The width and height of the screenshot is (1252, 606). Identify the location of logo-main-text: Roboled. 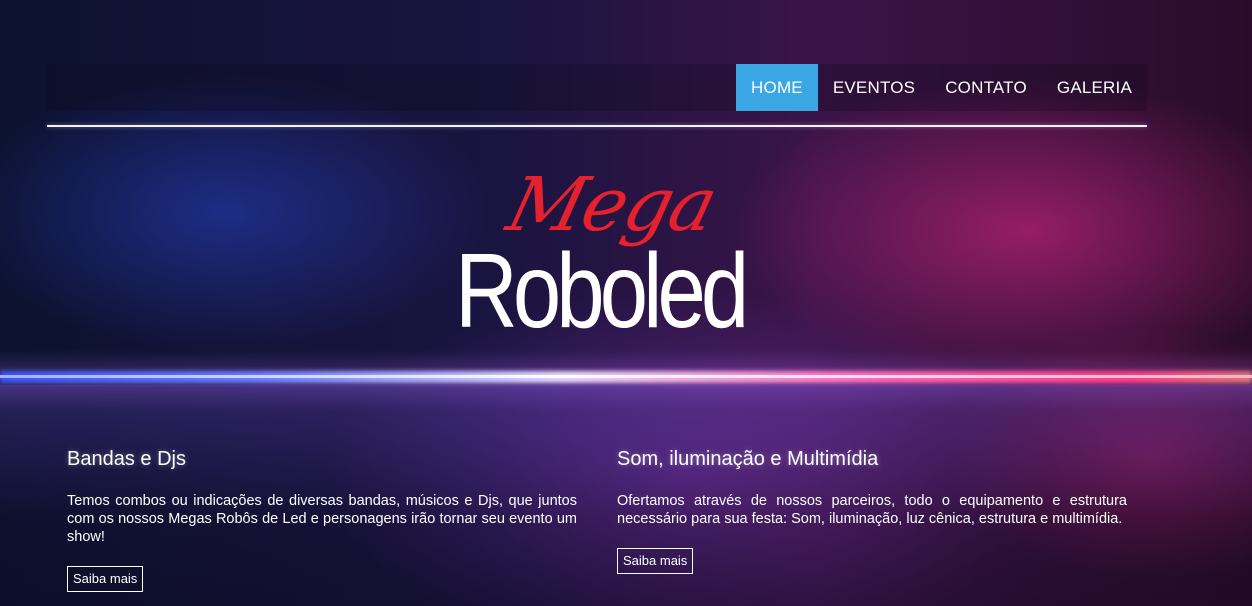
(602, 291).